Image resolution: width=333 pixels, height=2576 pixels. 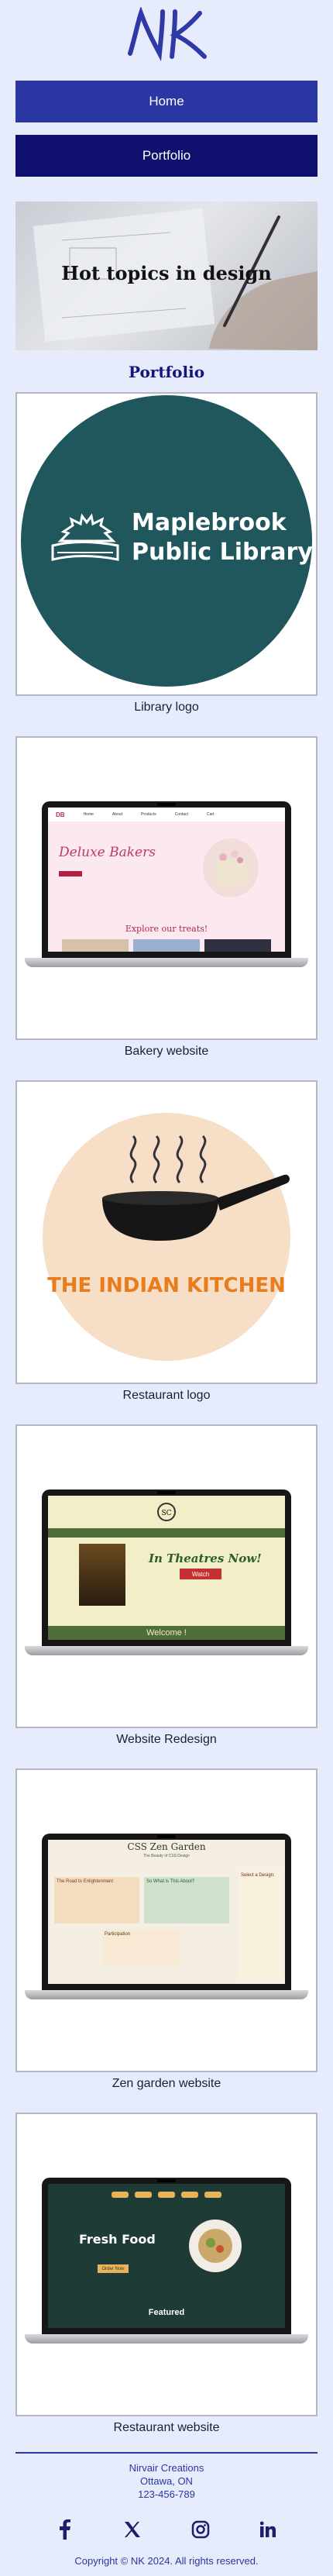 I want to click on svg-text: SC, so click(x=166, y=1513).